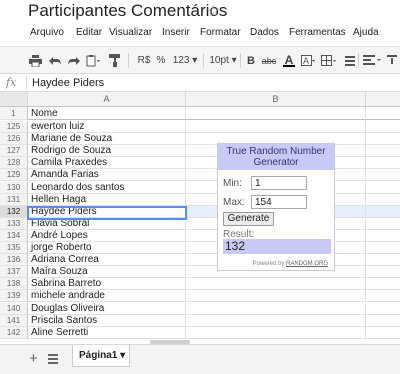 This screenshot has width=400, height=374. Describe the element at coordinates (317, 32) in the screenshot. I see `menu-ferramentas: Ferramentas` at that location.